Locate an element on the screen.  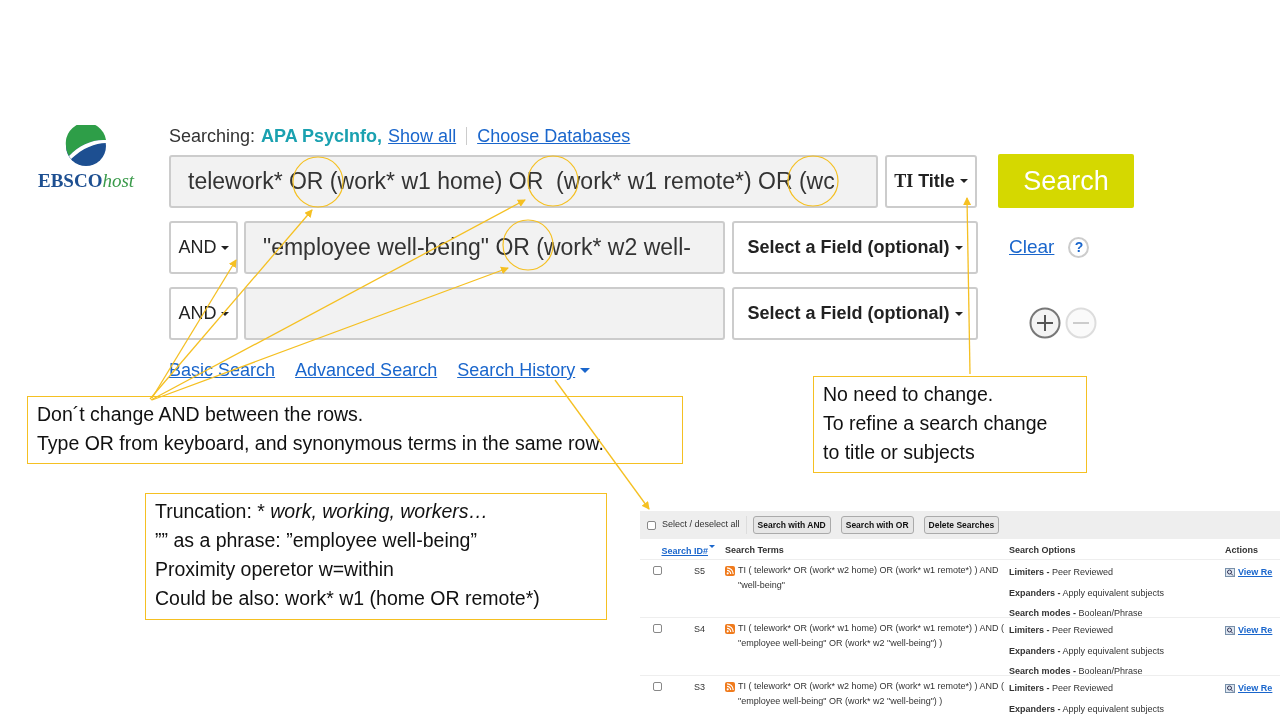
nav-link: Search History is located at coordinates (524, 370).